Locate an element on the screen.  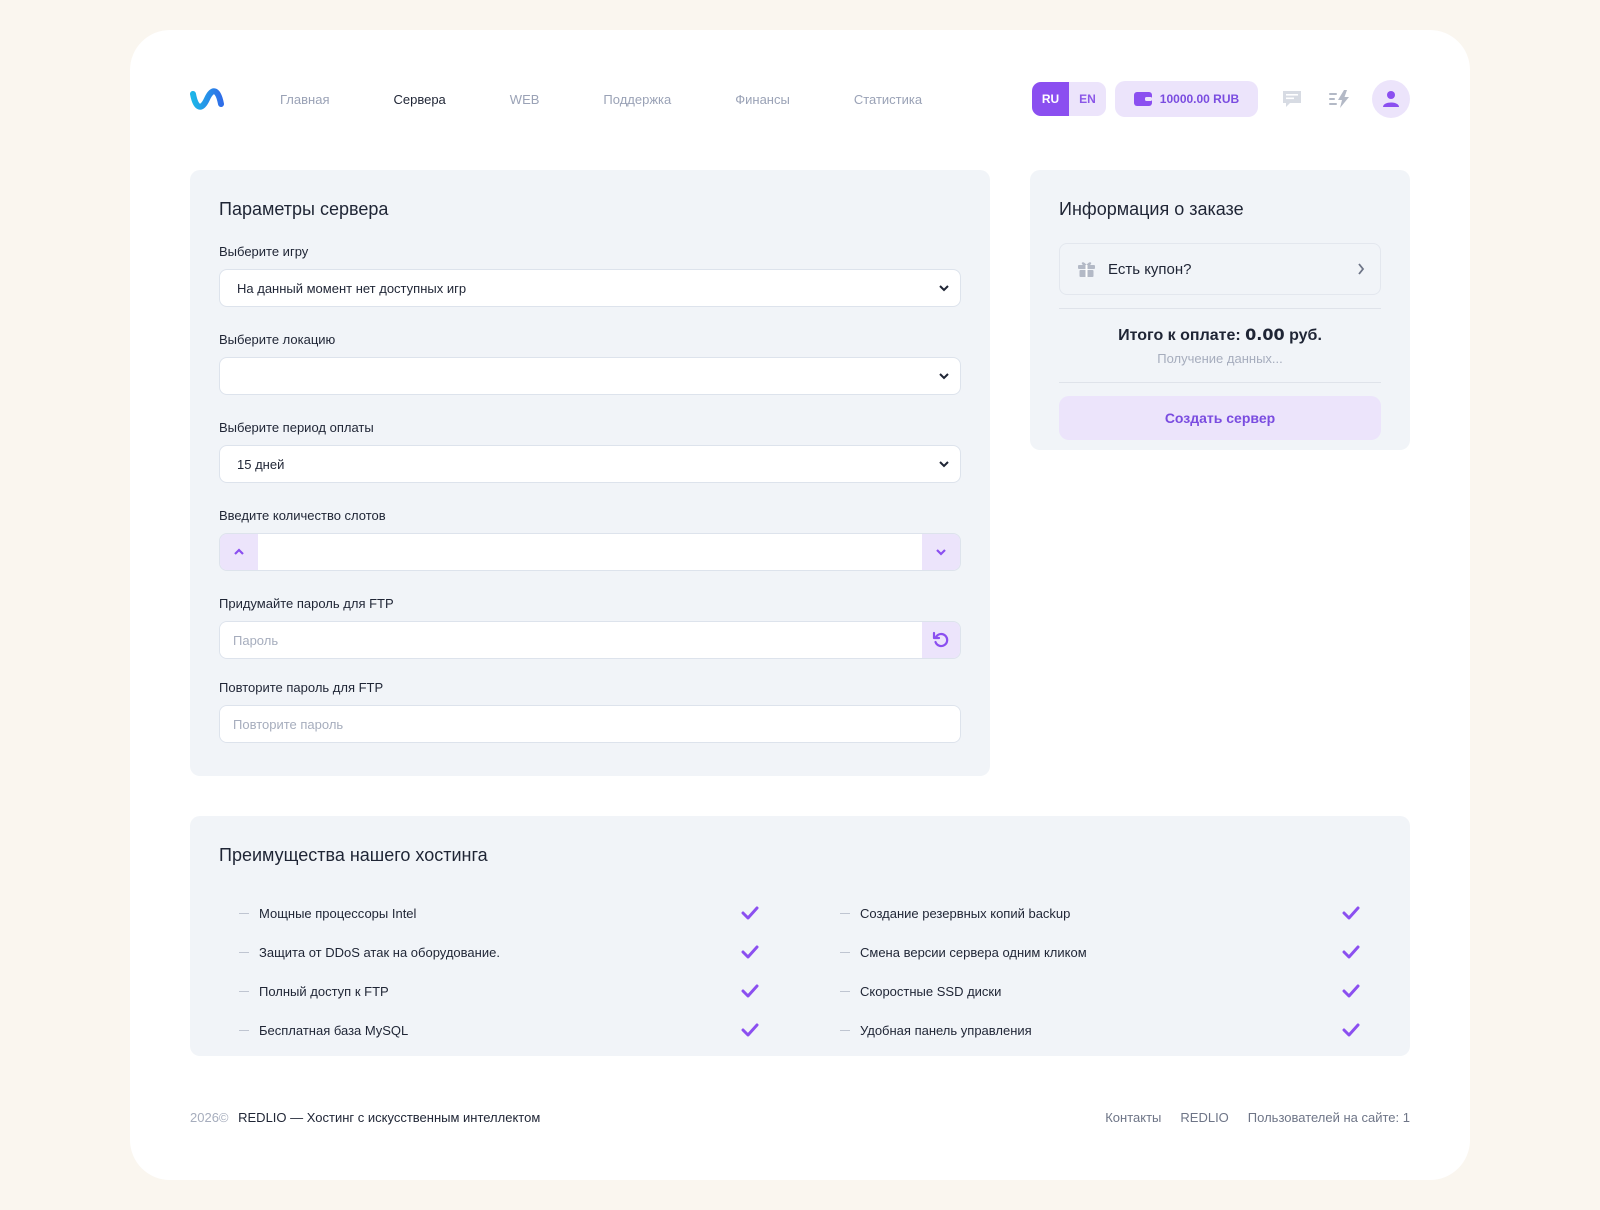
nav-home: Главная is located at coordinates (304, 99).